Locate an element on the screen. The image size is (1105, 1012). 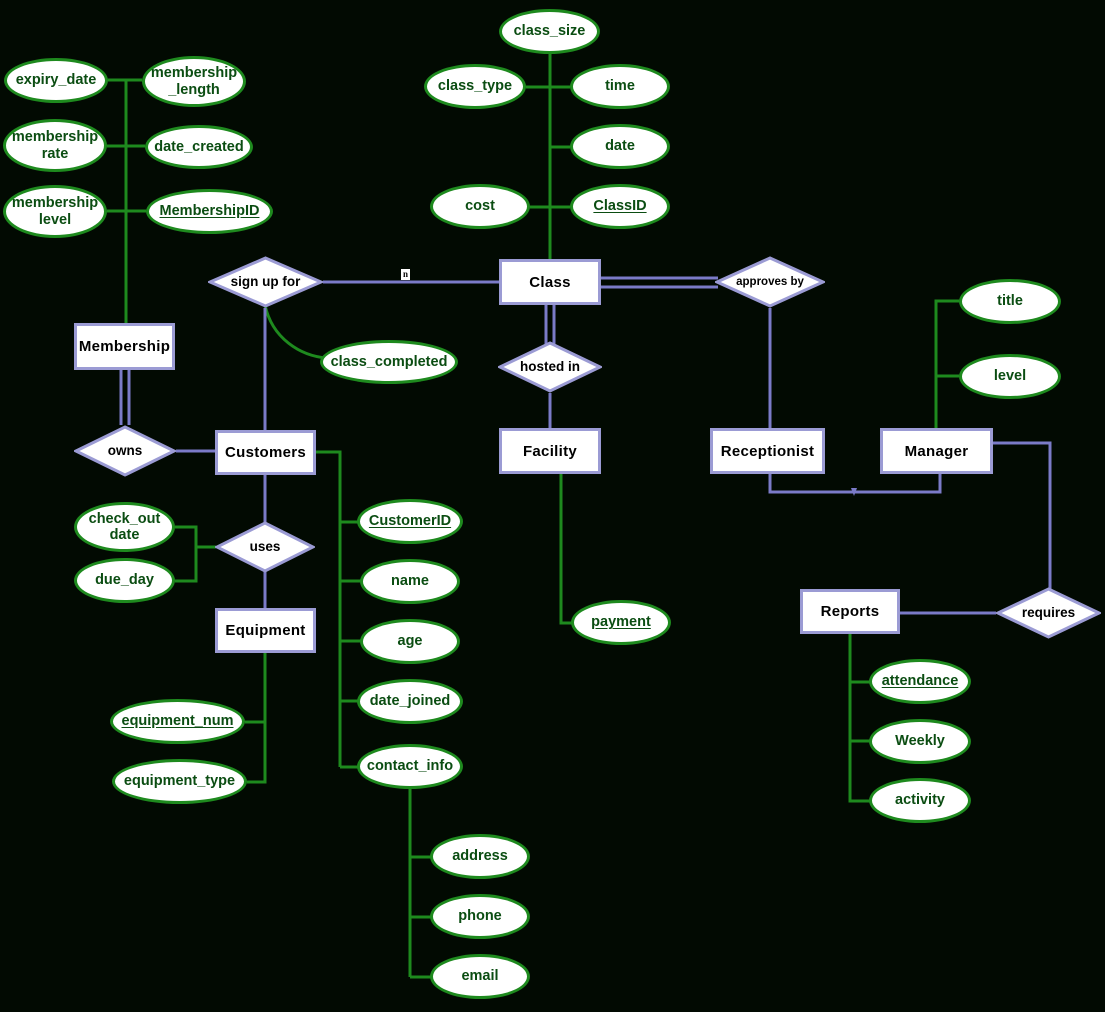
attribute-weekly: Weekly is located at coordinates (920, 741).